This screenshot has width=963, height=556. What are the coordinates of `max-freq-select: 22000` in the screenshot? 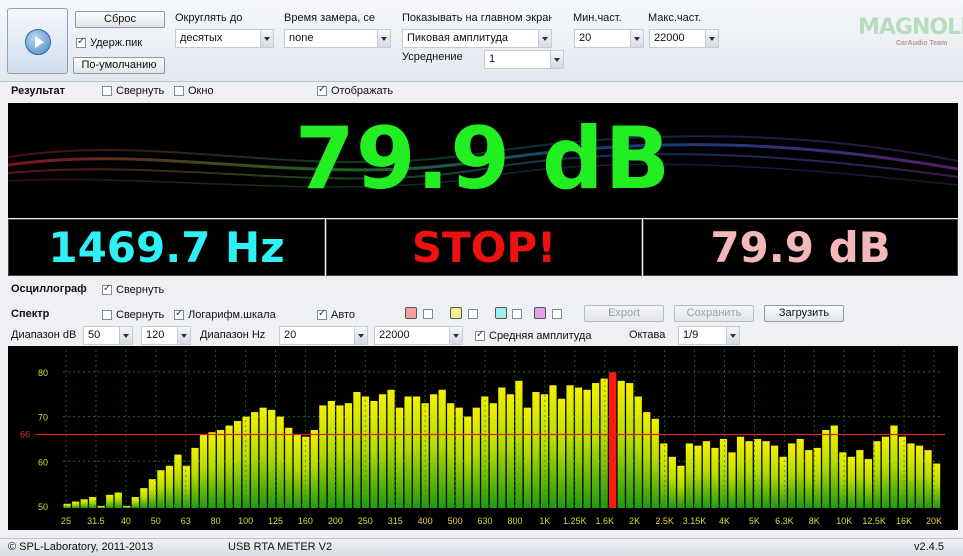 It's located at (684, 38).